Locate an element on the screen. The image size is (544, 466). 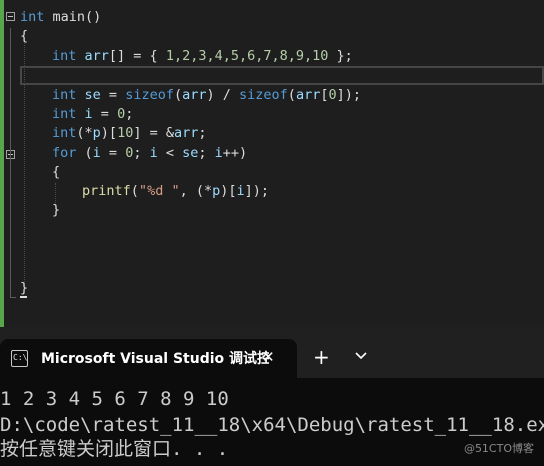
tab-title: Microsoft Visual Studio 调试控制台 is located at coordinates (155, 359).